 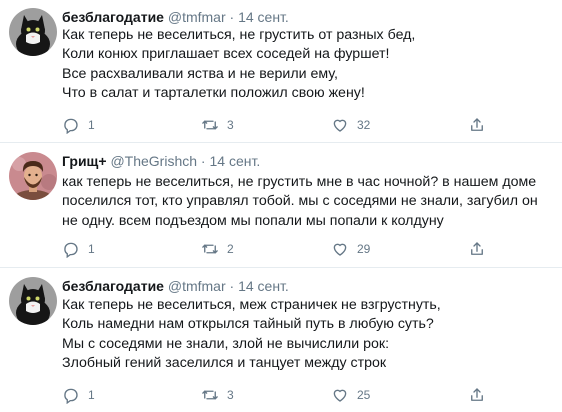 What do you see at coordinates (84, 161) in the screenshot?
I see `display-name: Грищ+` at bounding box center [84, 161].